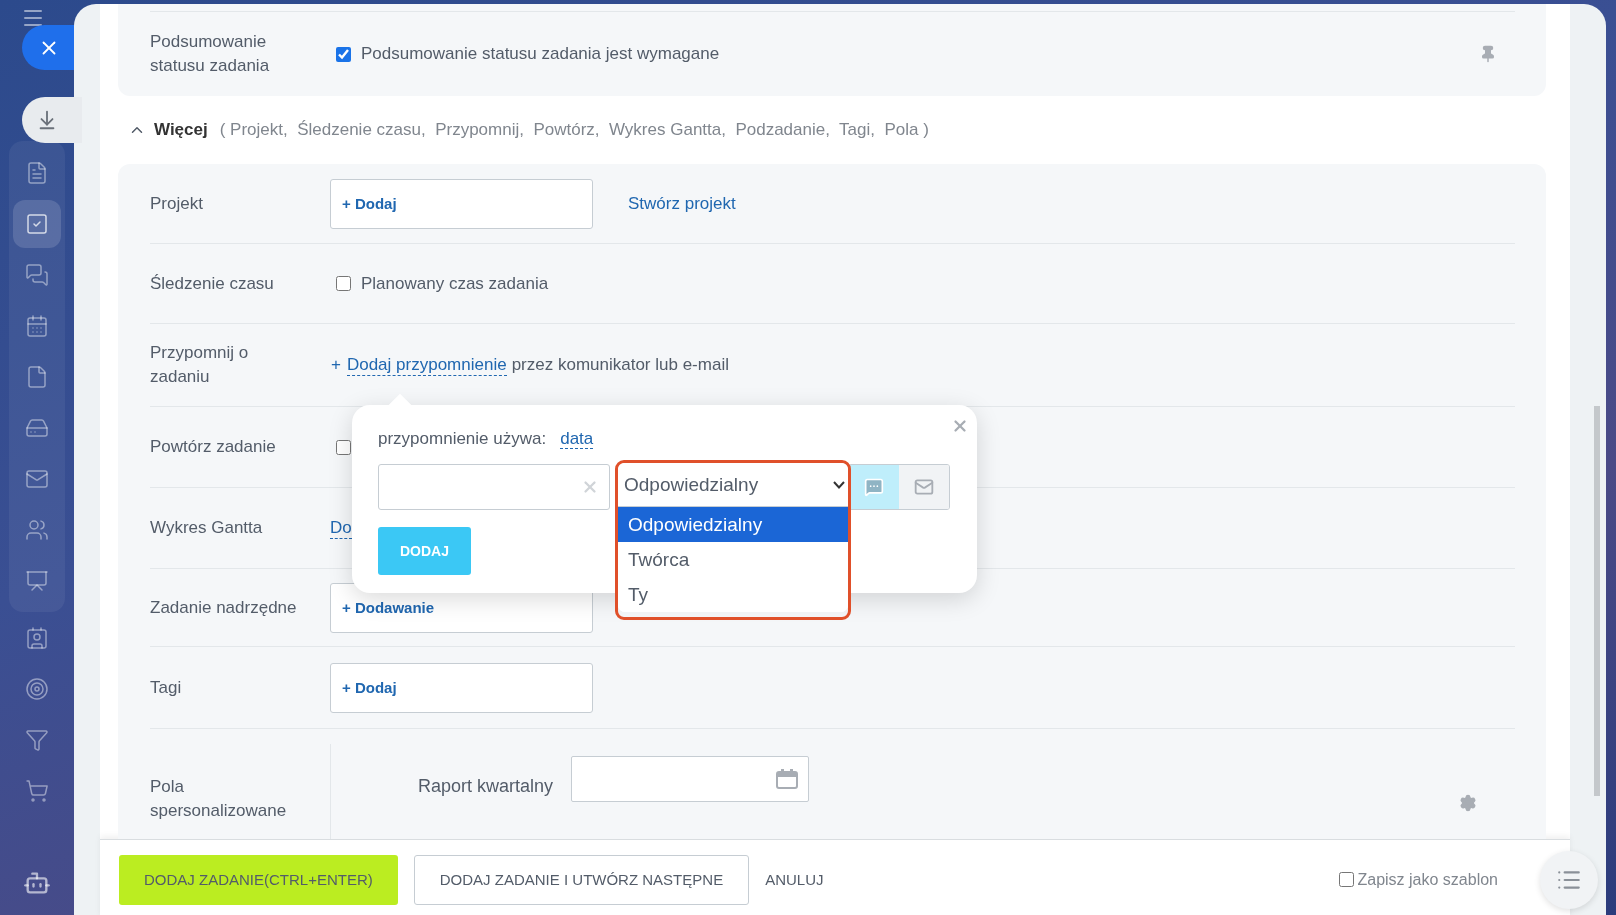  I want to click on checkbox-label: Podsumowanie statusu zadania jest wymagane, so click(540, 54).